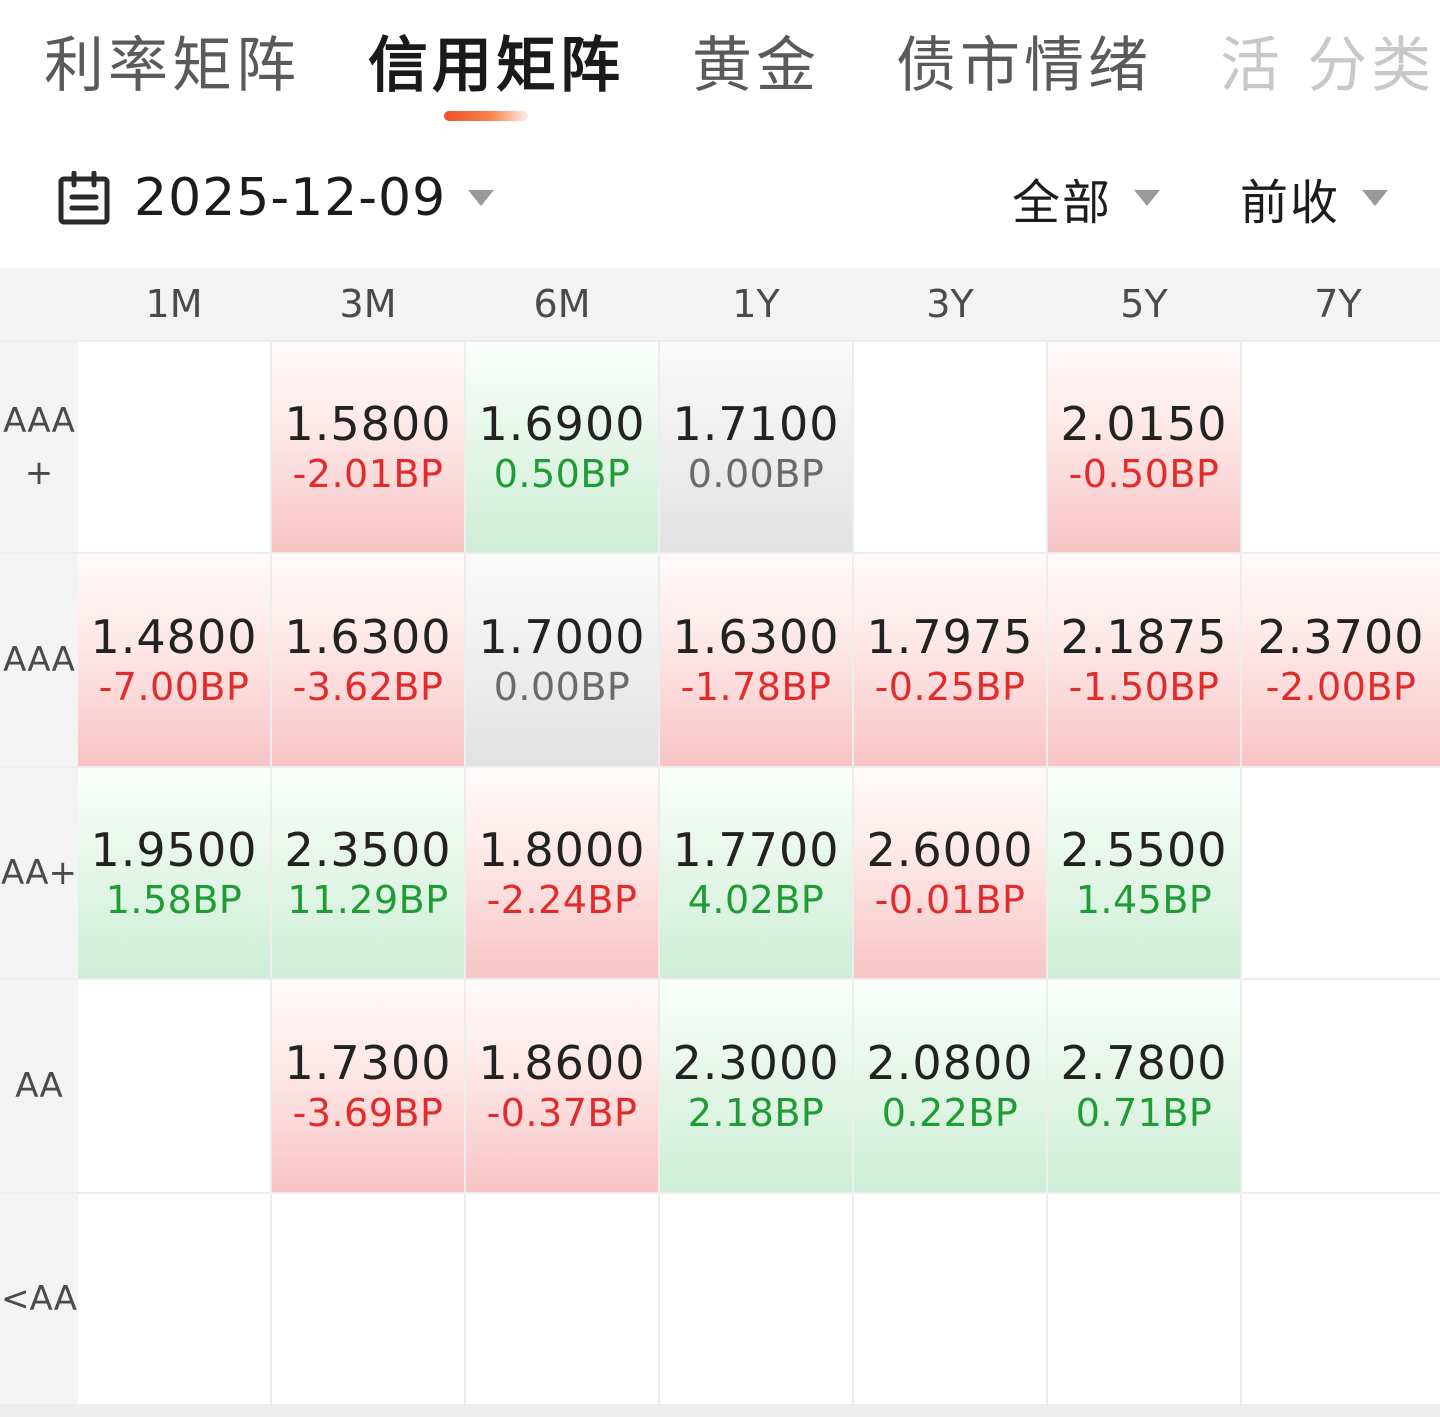  I want to click on cell-yield: 2.0150, so click(1144, 424).